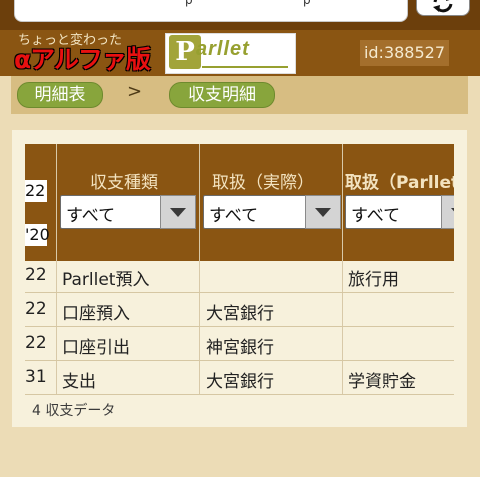 Image resolution: width=480 pixels, height=477 pixels. What do you see at coordinates (79, 382) in the screenshot?
I see `cell-type: 支出` at bounding box center [79, 382].